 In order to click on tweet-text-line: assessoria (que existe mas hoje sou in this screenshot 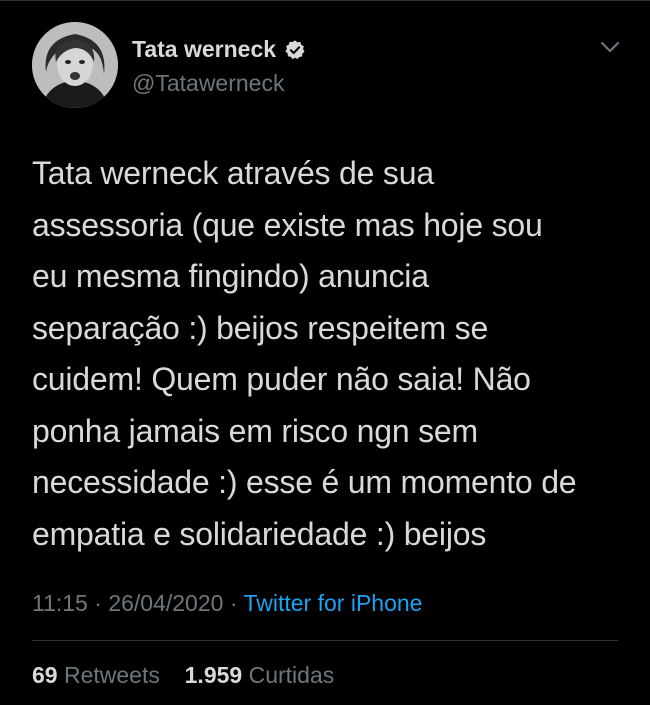, I will do `click(287, 224)`.